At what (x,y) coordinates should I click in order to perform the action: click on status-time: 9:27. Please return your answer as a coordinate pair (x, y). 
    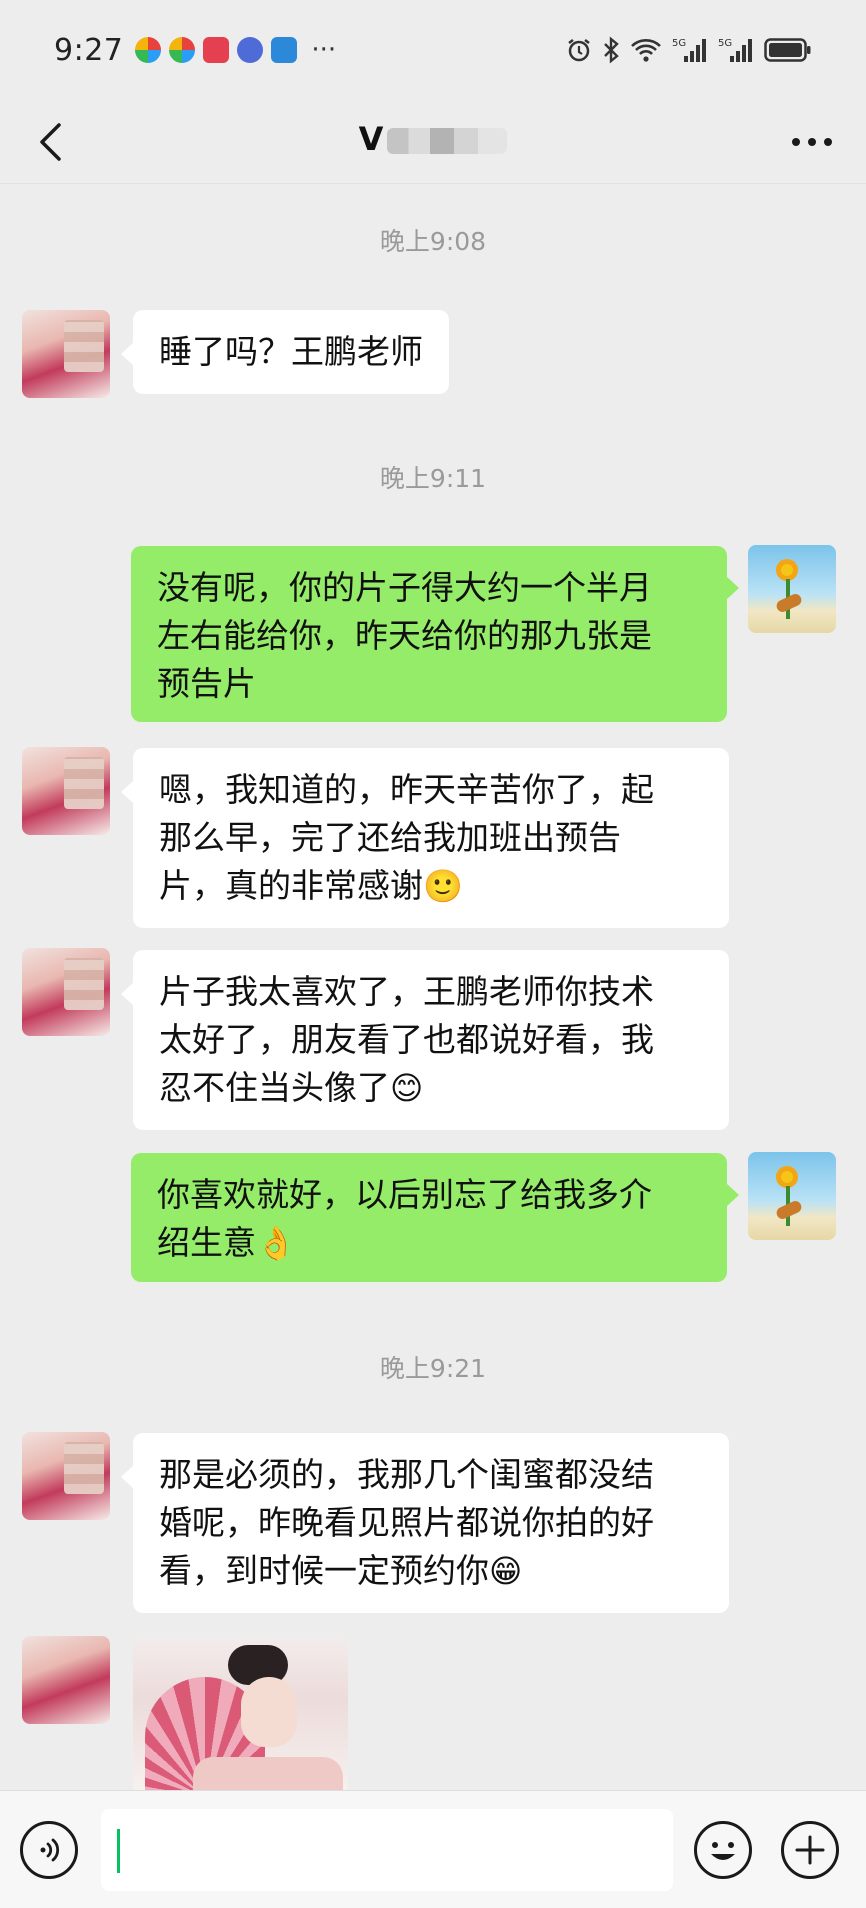
    Looking at the image, I should click on (89, 50).